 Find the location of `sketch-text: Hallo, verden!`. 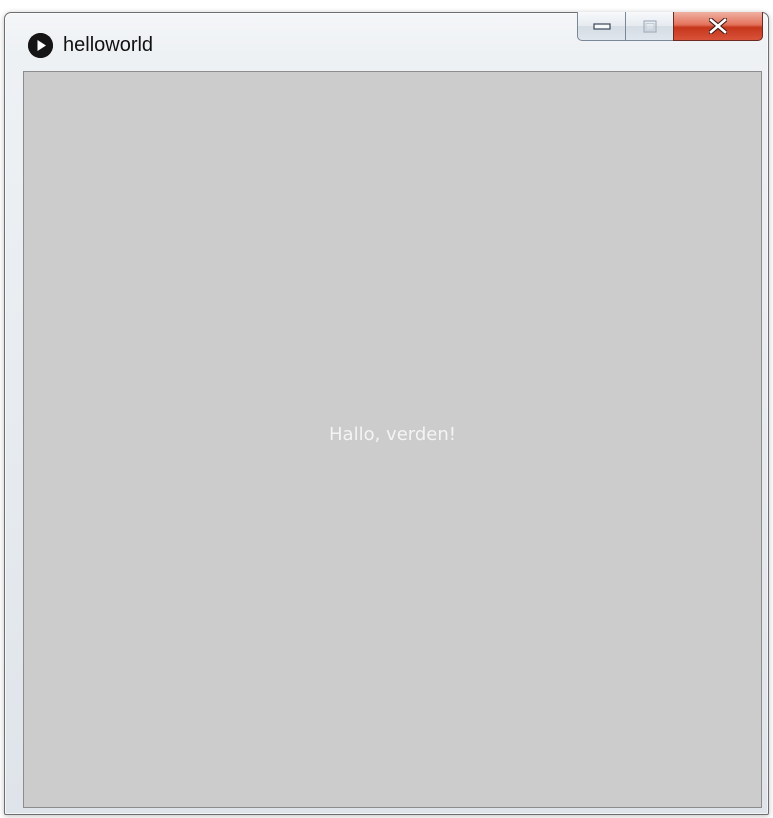

sketch-text: Hallo, verden! is located at coordinates (392, 434).